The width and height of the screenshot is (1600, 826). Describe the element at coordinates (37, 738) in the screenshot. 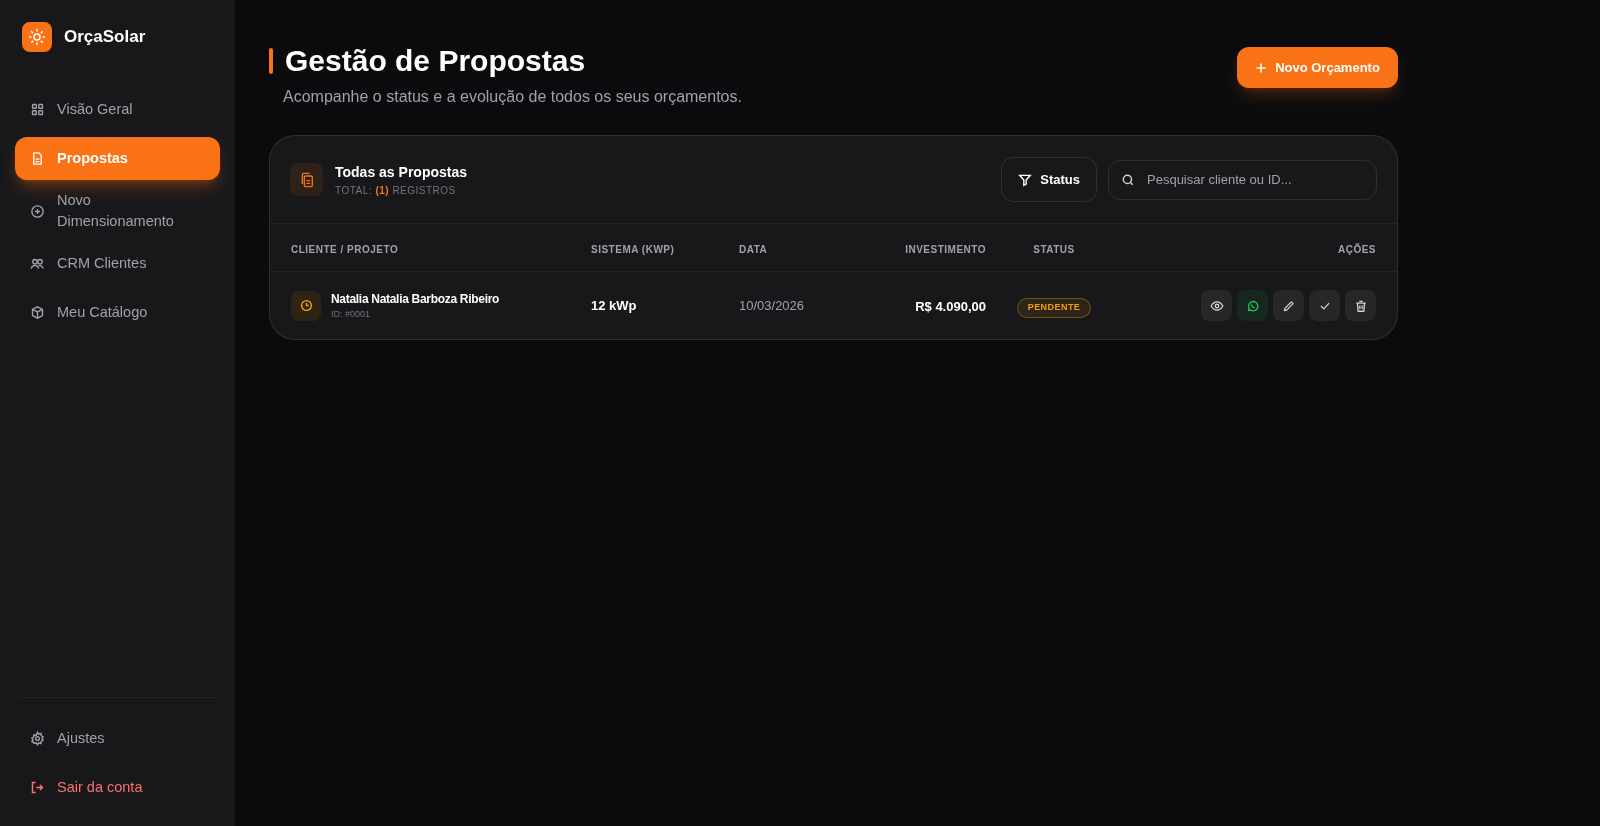

I see `gear-icon` at that location.